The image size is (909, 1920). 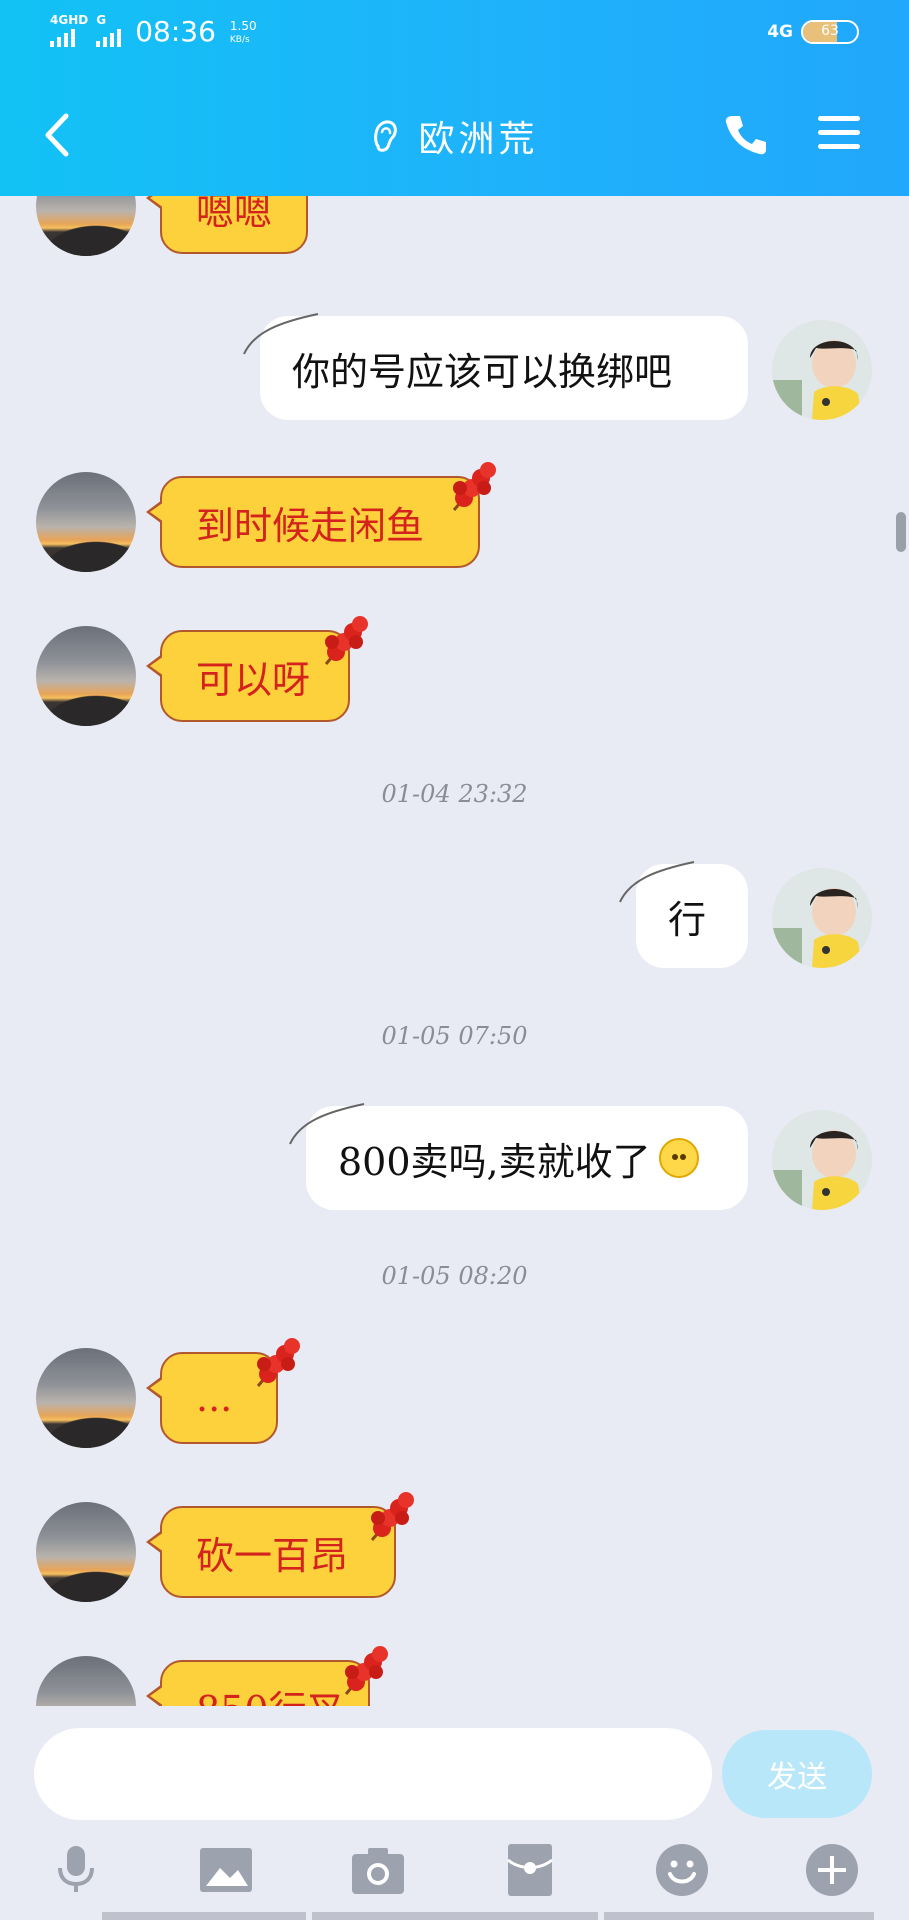 I want to click on sent-message: 800卖吗,卖就收了, so click(x=518, y=1156).